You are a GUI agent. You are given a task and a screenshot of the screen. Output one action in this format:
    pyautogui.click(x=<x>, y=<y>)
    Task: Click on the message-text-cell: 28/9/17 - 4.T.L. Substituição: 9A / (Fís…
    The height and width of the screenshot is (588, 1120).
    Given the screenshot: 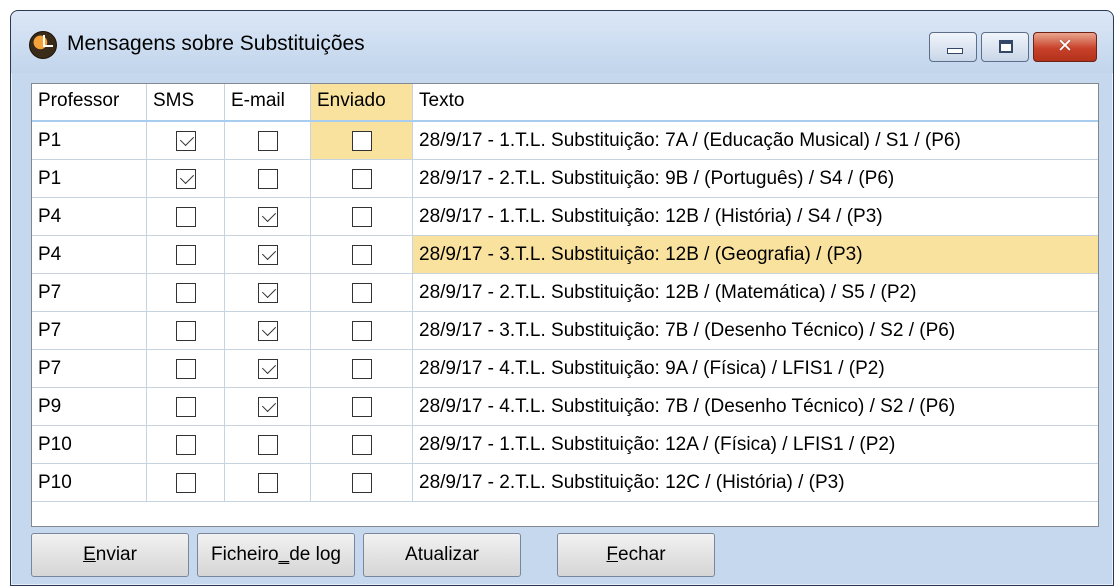 What is the action you would take?
    pyautogui.click(x=755, y=369)
    